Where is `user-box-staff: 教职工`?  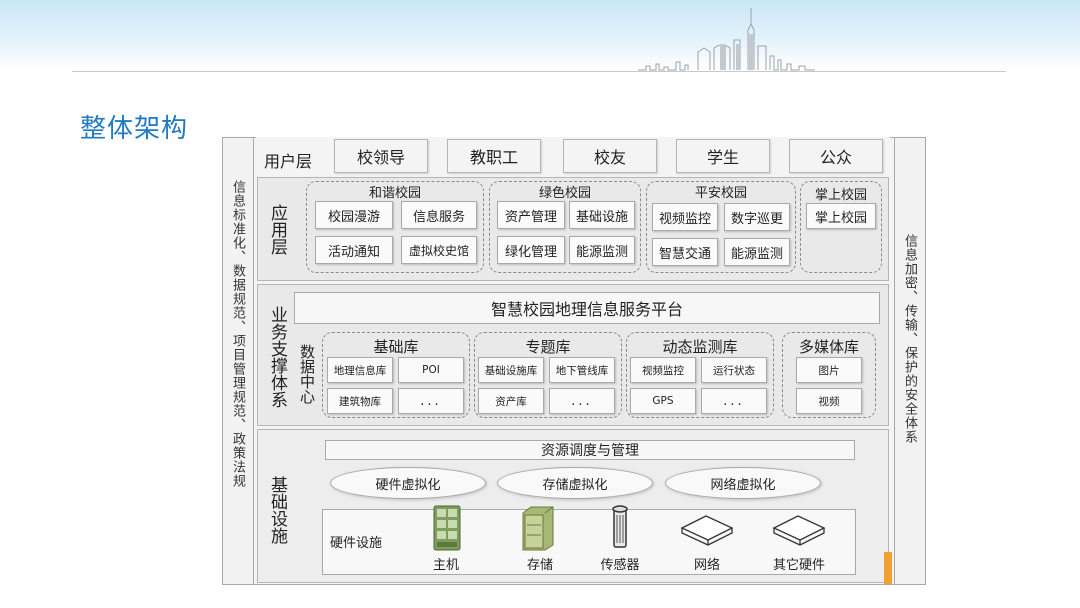
user-box-staff: 教职工 is located at coordinates (494, 156).